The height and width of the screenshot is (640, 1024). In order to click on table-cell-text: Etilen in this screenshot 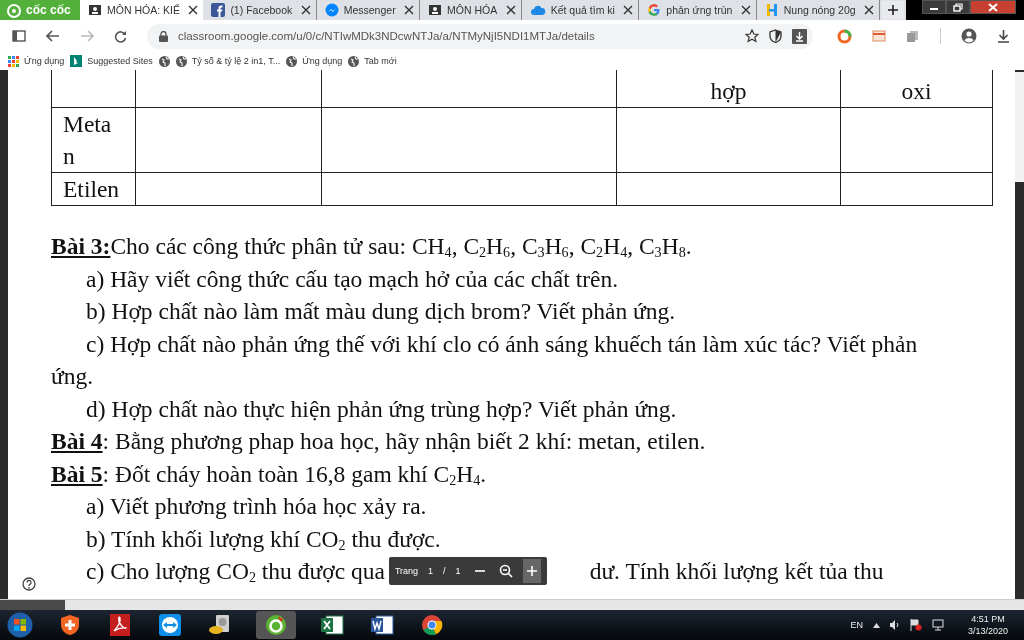, I will do `click(92, 189)`.